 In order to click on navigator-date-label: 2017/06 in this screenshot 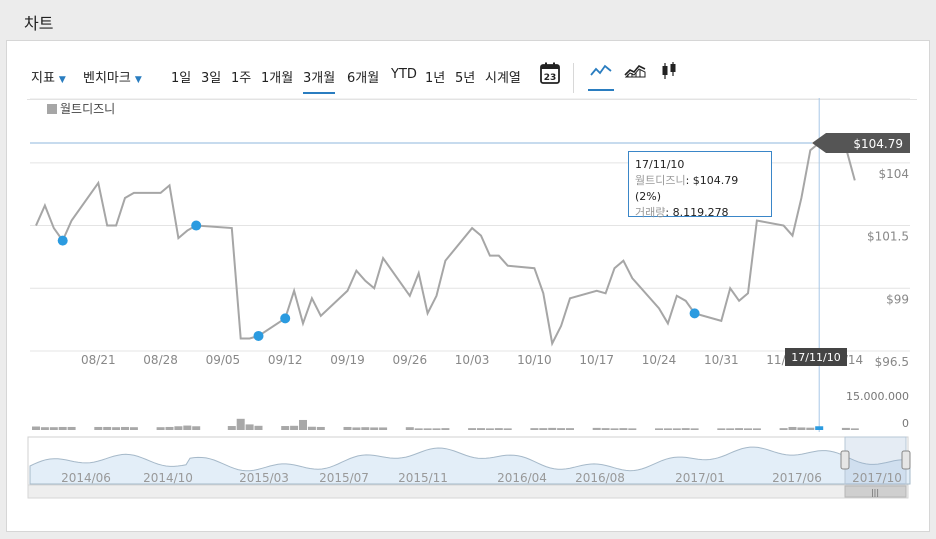, I will do `click(797, 478)`.